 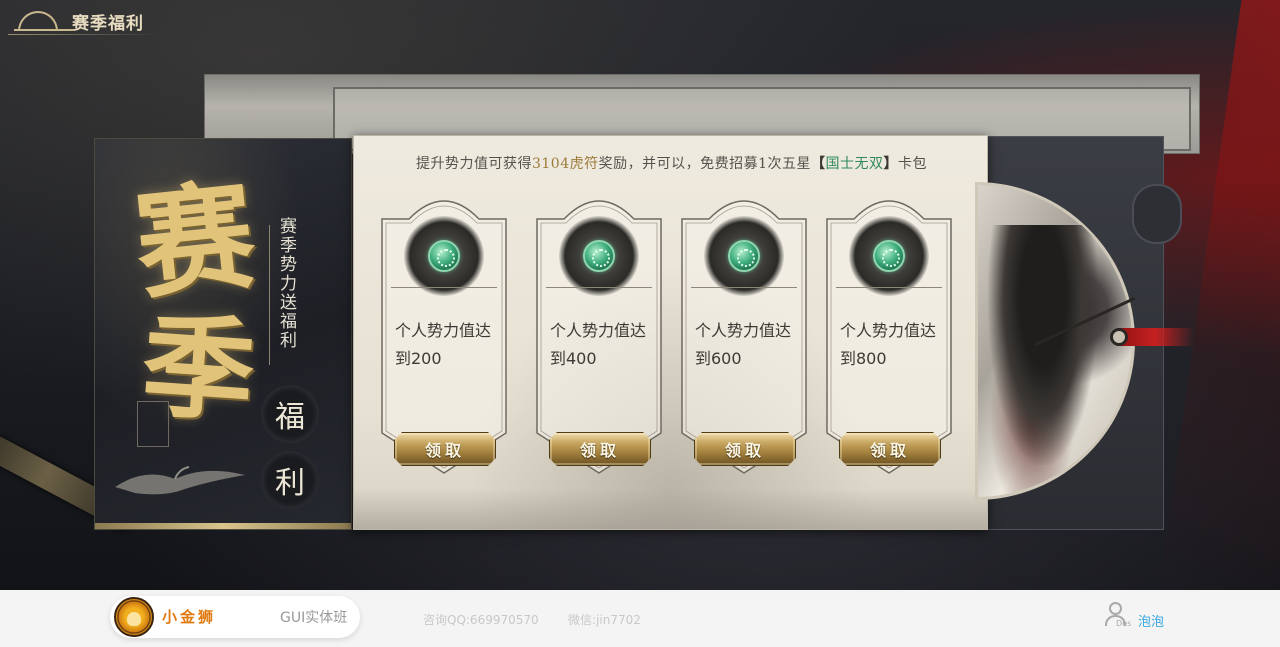 What do you see at coordinates (180, 480) in the screenshot?
I see `crane-icon` at bounding box center [180, 480].